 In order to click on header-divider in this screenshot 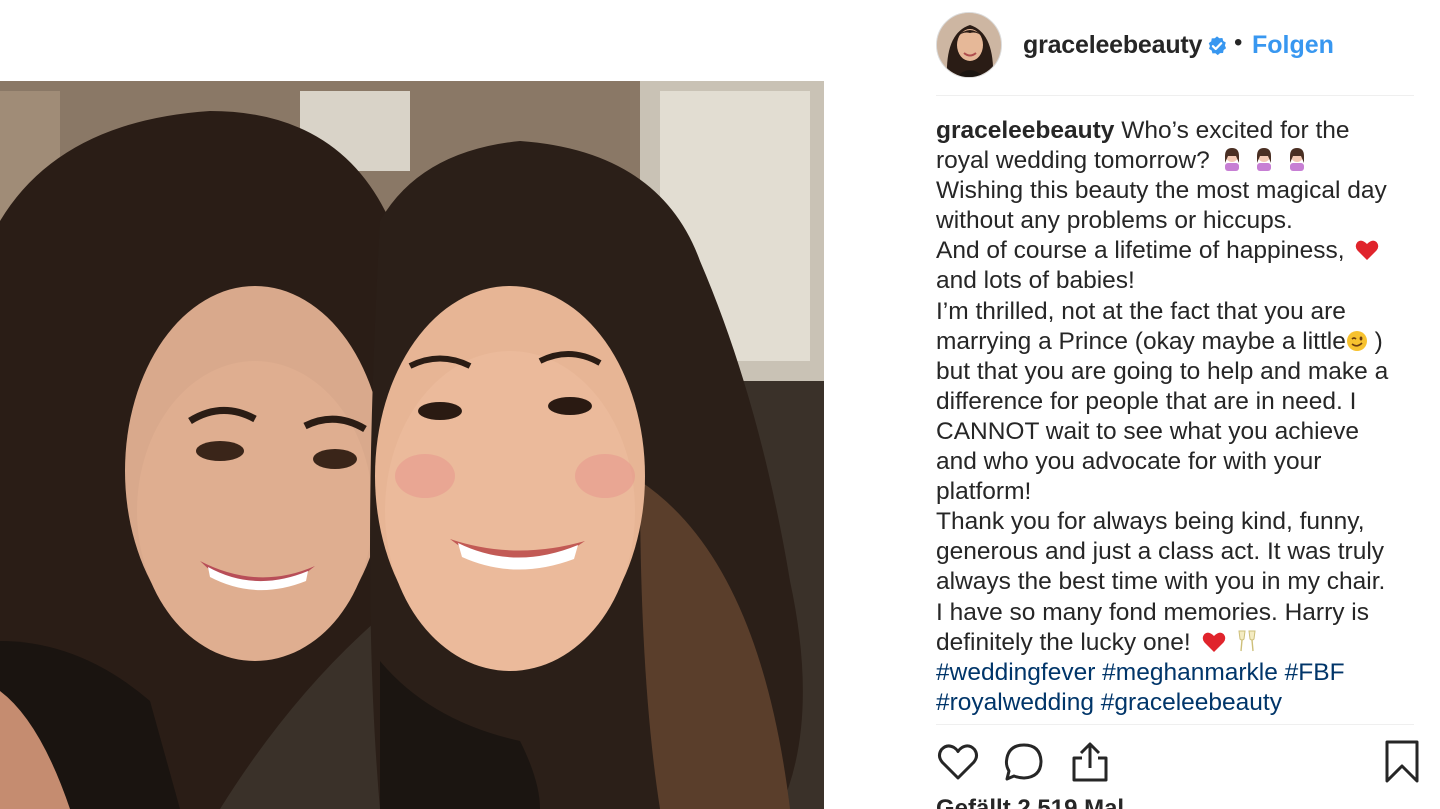, I will do `click(1175, 95)`.